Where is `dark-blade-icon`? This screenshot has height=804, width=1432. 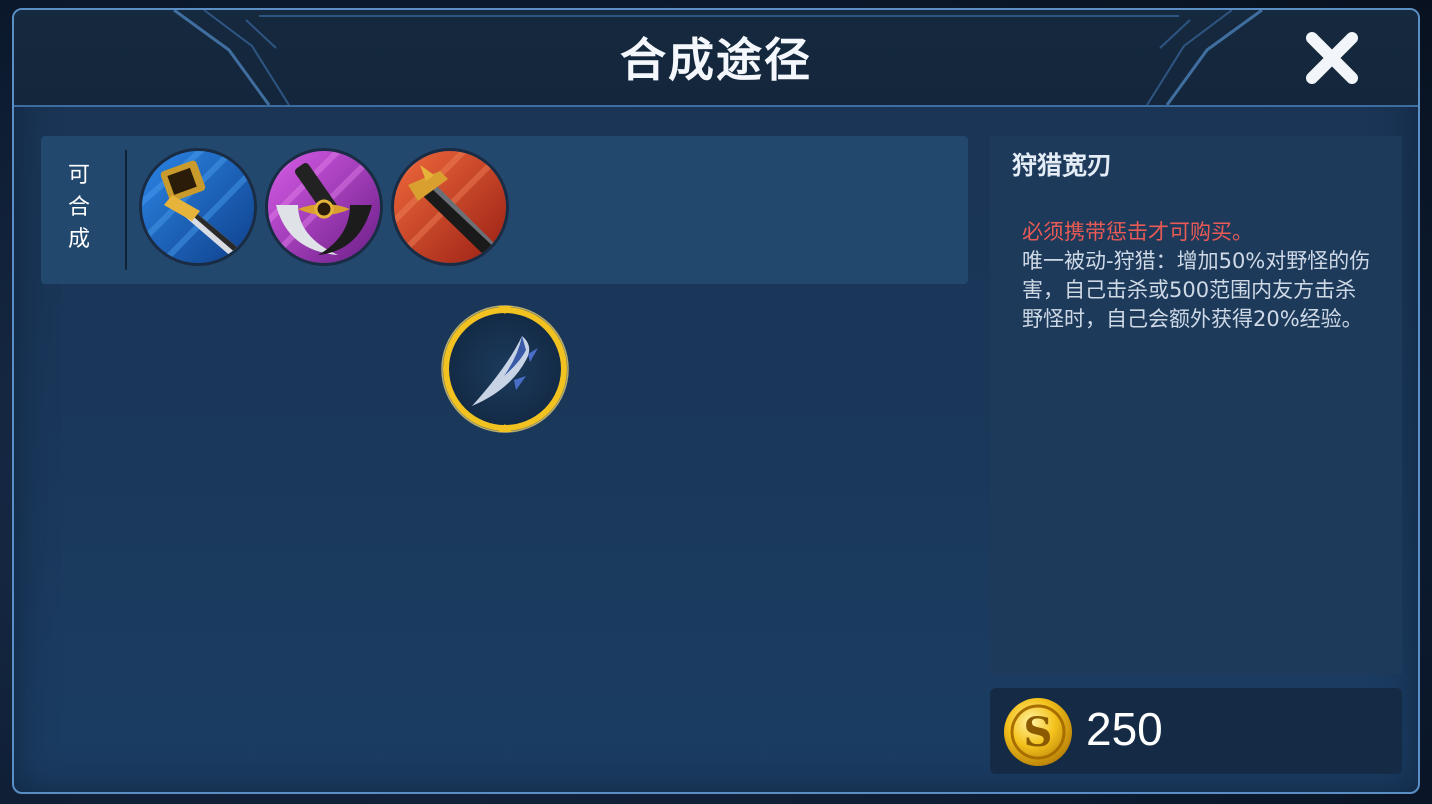 dark-blade-icon is located at coordinates (450, 207).